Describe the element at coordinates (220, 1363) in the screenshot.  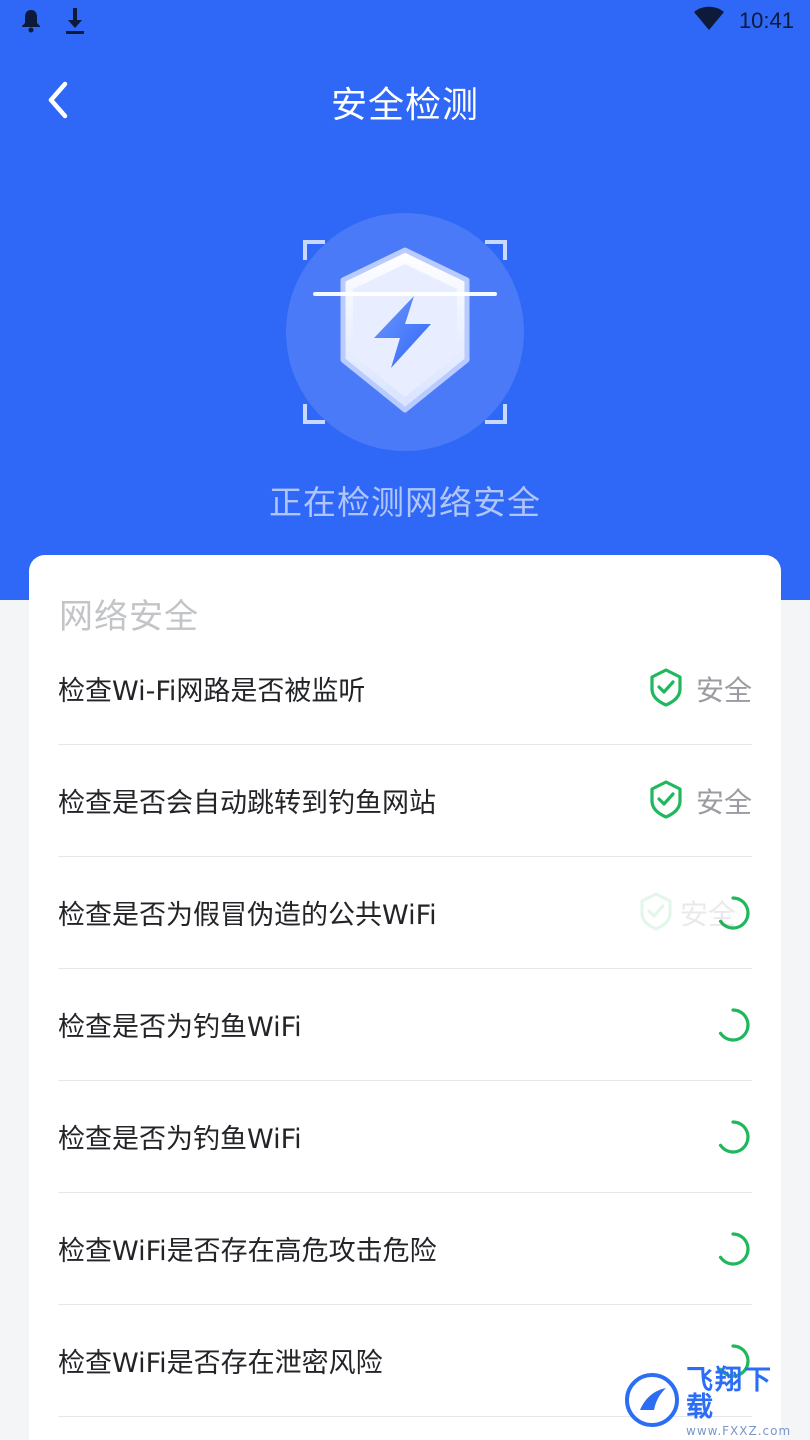
I see `check-label: 检查WiFi是否存在泄密风险` at that location.